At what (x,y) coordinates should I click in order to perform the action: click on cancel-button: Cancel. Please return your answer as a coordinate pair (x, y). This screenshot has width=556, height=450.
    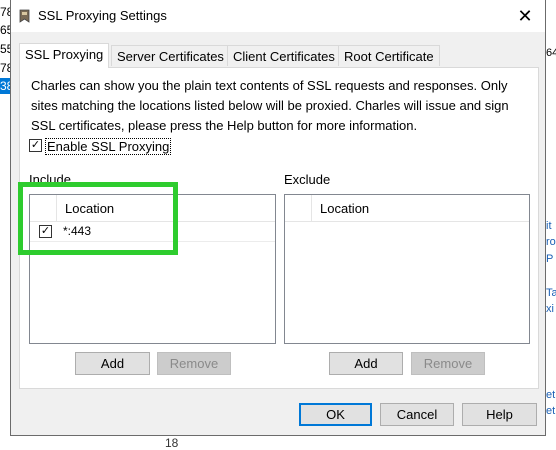
    Looking at the image, I should click on (417, 414).